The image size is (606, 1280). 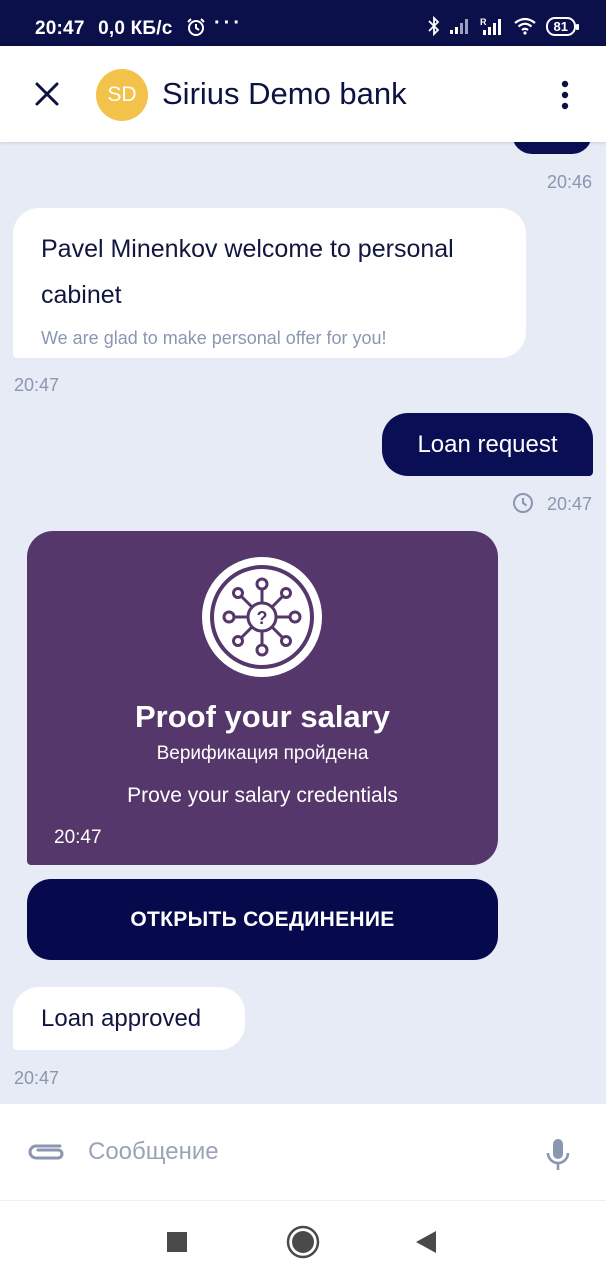 I want to click on chat-header: SD Sirius Demo bank, so click(x=303, y=94).